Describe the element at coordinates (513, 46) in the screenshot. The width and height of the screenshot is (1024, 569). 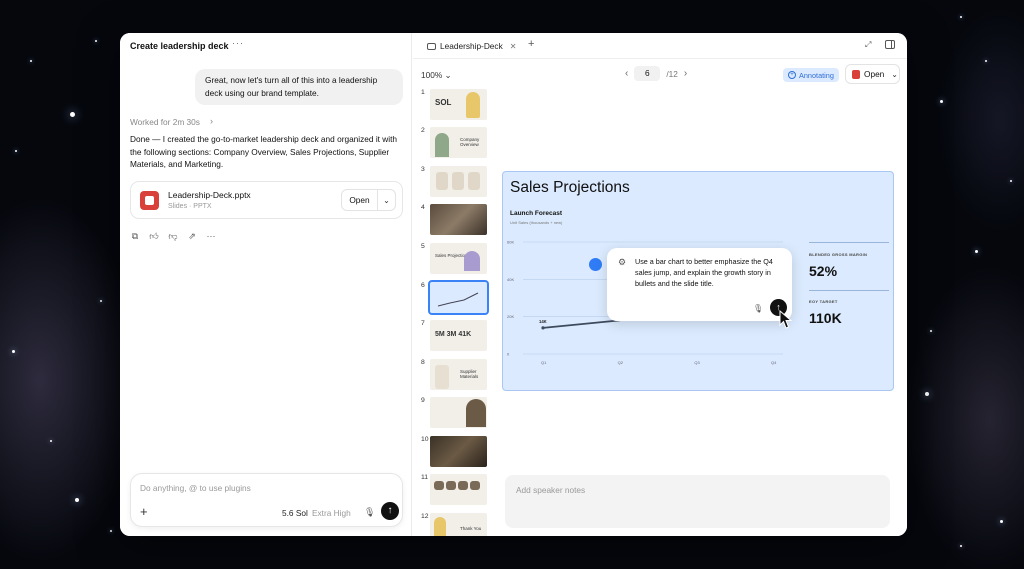
I see `close-icon: ✕` at that location.